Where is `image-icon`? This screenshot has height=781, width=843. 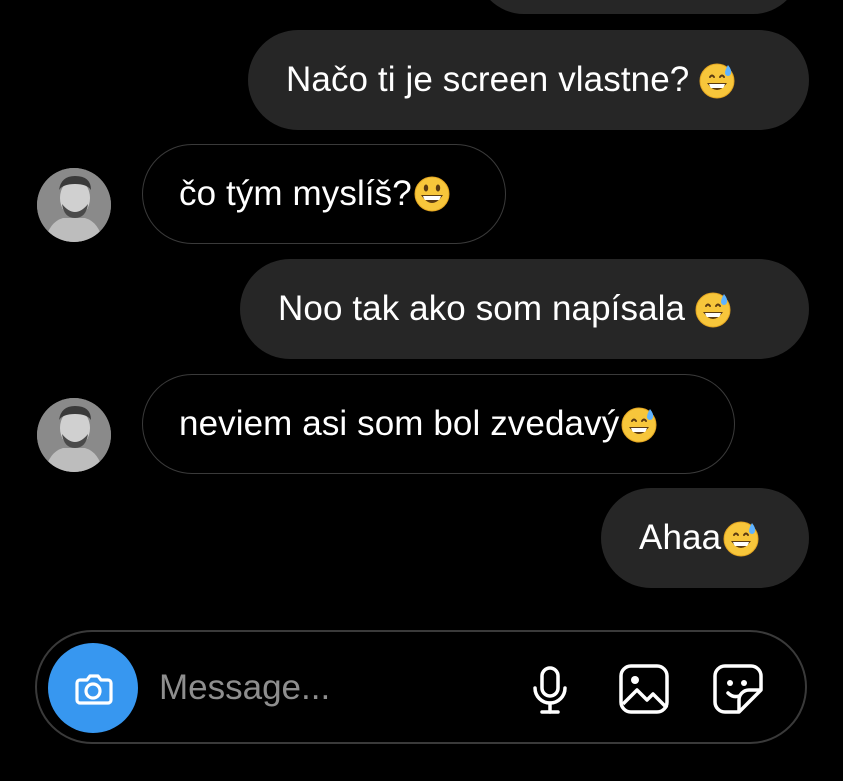
image-icon is located at coordinates (644, 689).